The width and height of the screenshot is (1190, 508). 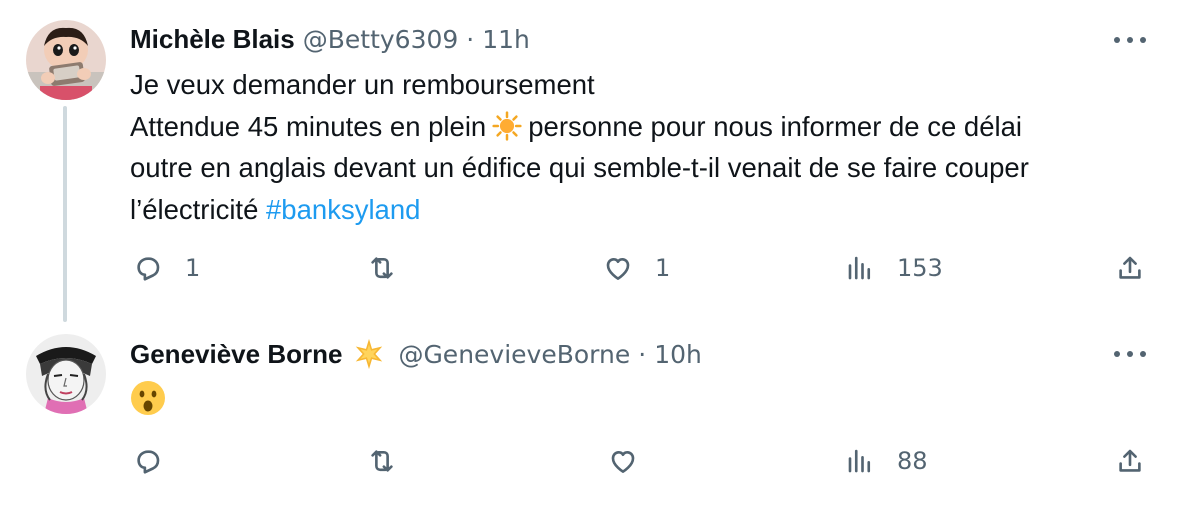 I want to click on reply-button: 1, so click(x=166, y=268).